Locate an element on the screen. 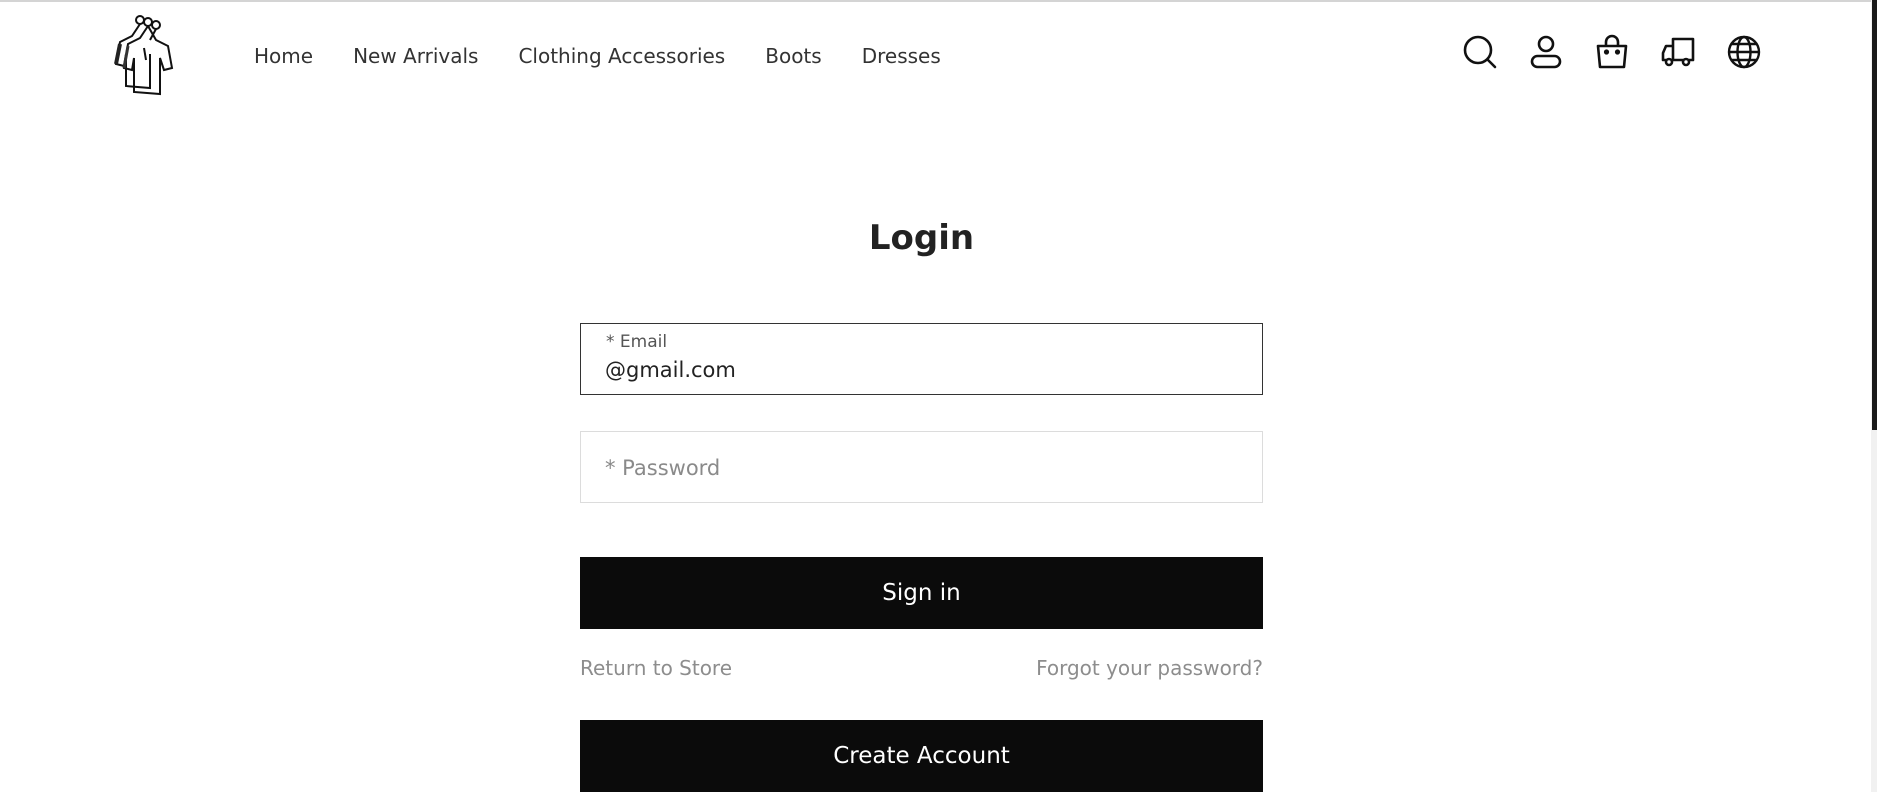  scrollbar-thumb is located at coordinates (1874, 215).